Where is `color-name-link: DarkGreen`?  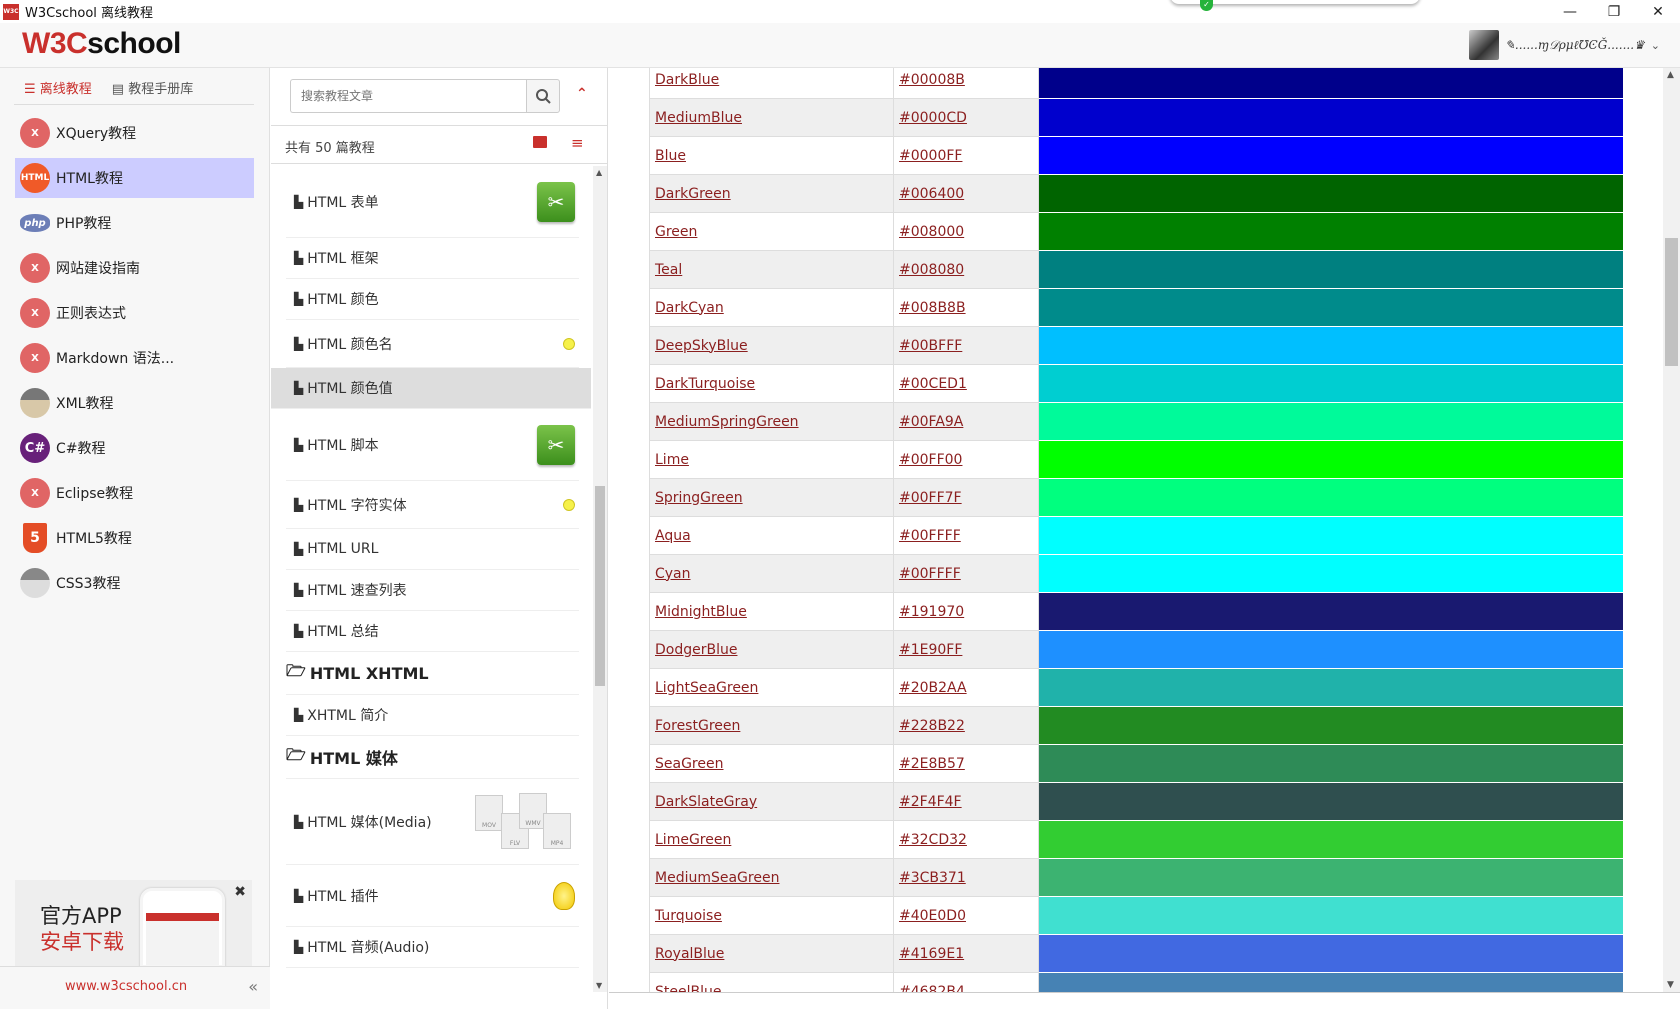 color-name-link: DarkGreen is located at coordinates (693, 194).